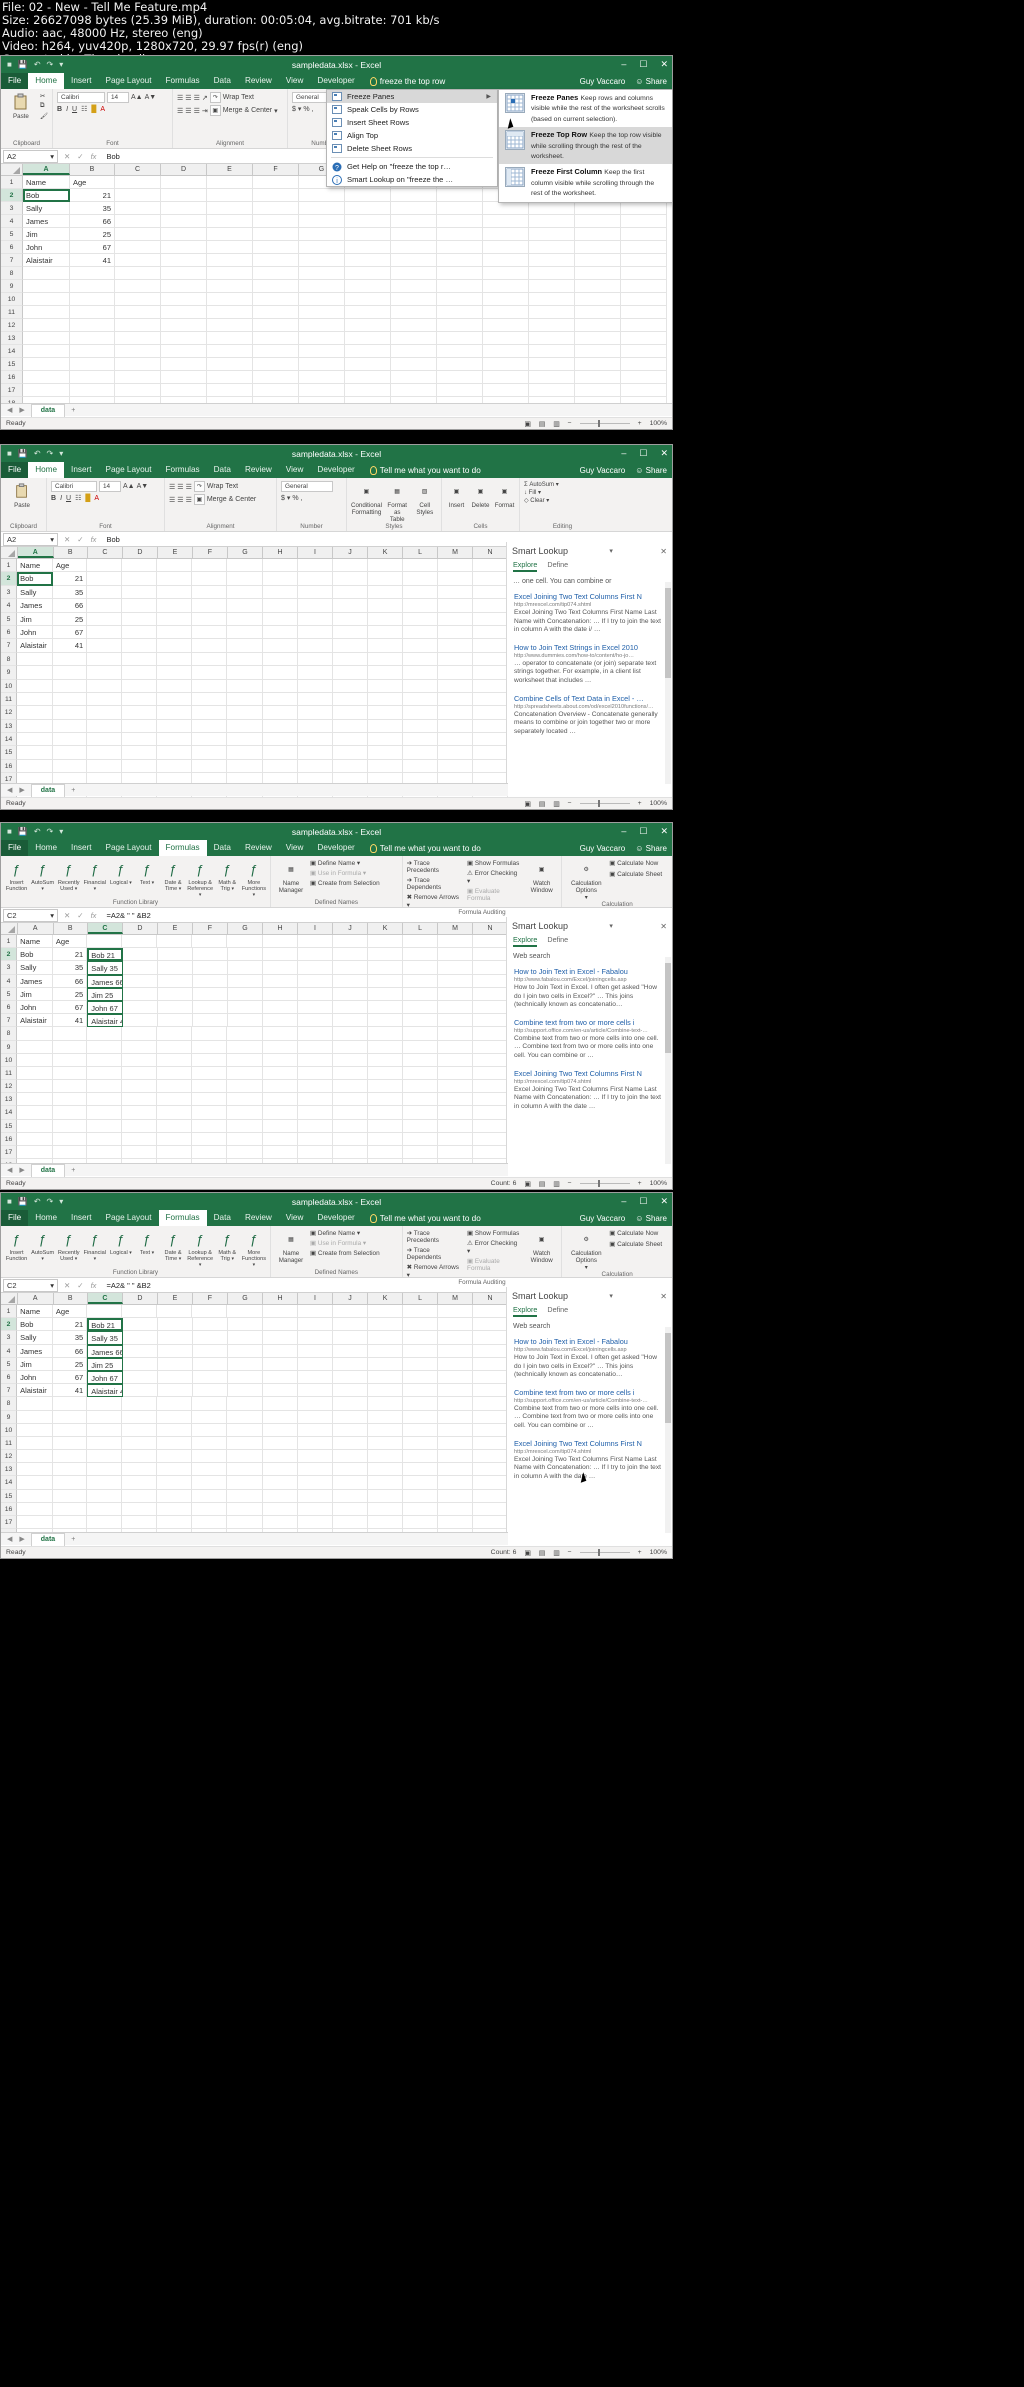 The width and height of the screenshot is (1024, 2387). What do you see at coordinates (385, 726) in the screenshot?
I see `cell-K13` at bounding box center [385, 726].